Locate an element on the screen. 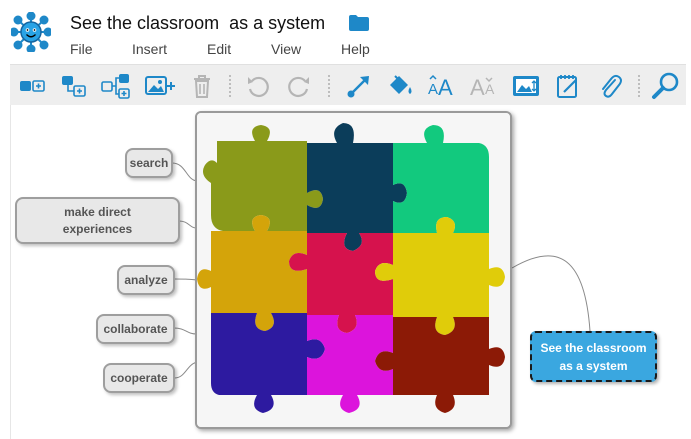 Image resolution: width=691 pixels, height=439 pixels. branch-node-label: cooperate is located at coordinates (139, 377).